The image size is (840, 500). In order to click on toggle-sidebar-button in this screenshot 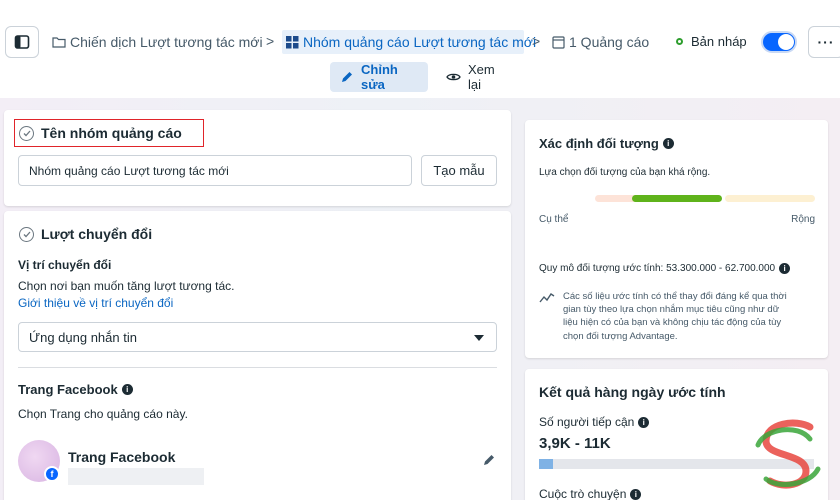, I will do `click(22, 42)`.